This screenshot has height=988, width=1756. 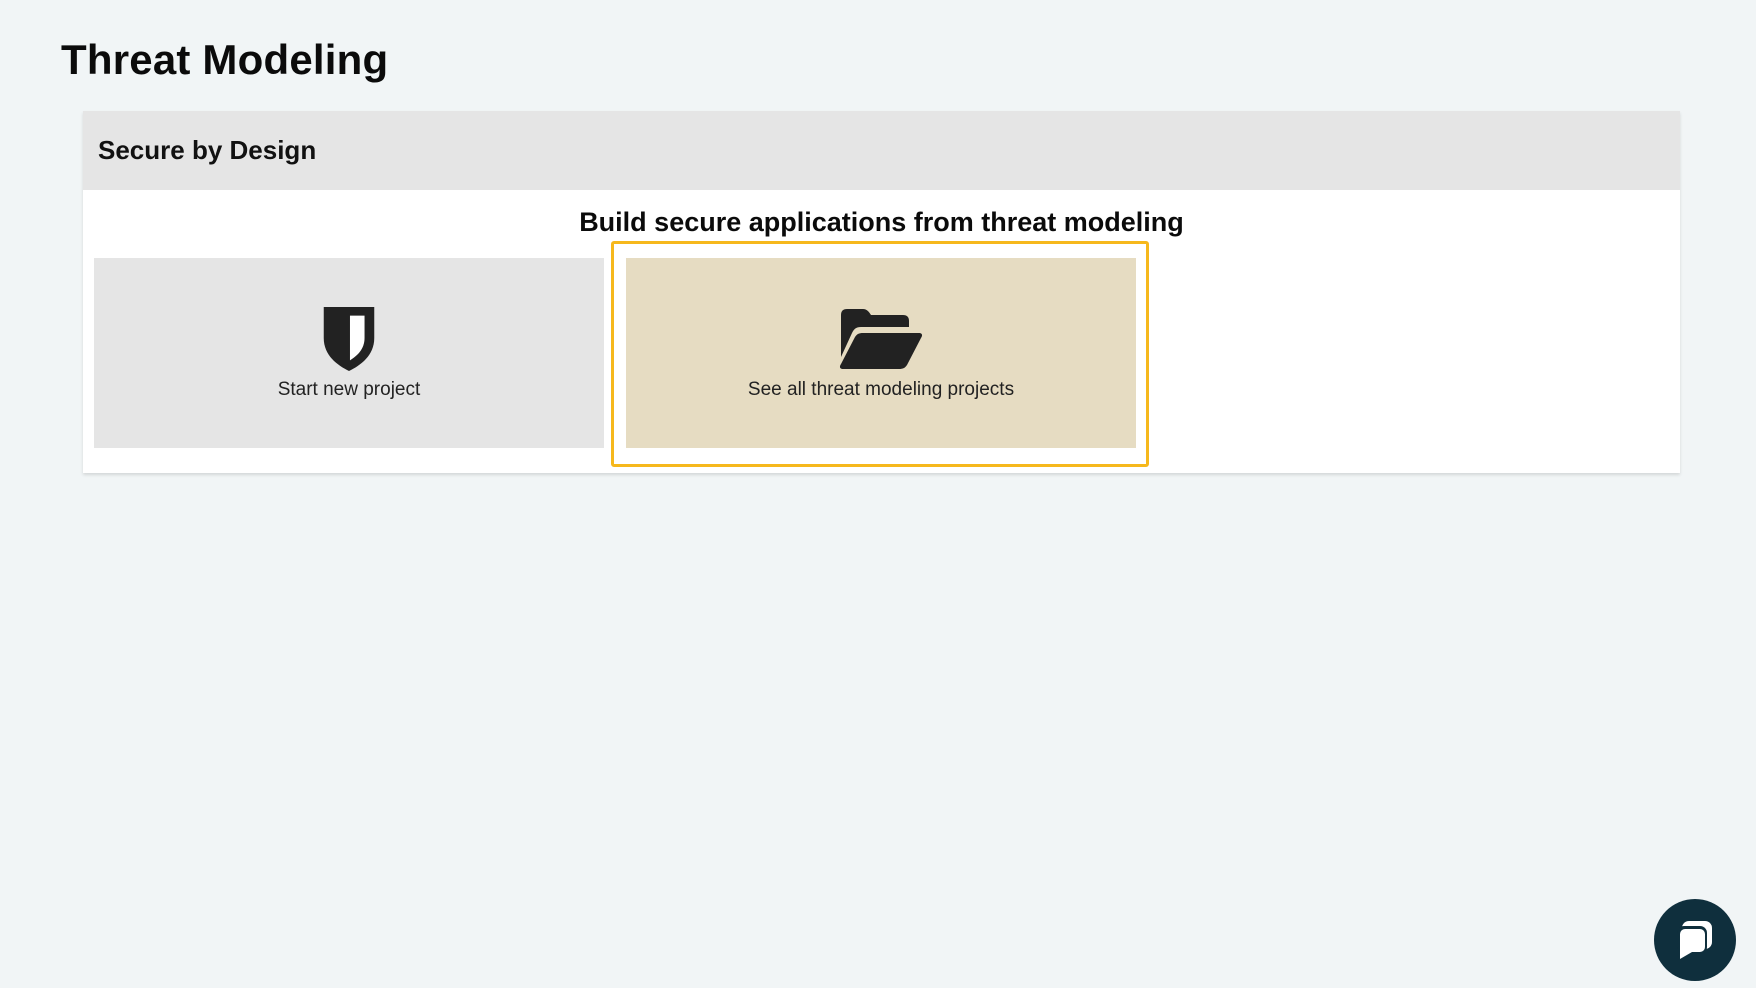 I want to click on page-title: Threat Modeling, so click(x=225, y=59).